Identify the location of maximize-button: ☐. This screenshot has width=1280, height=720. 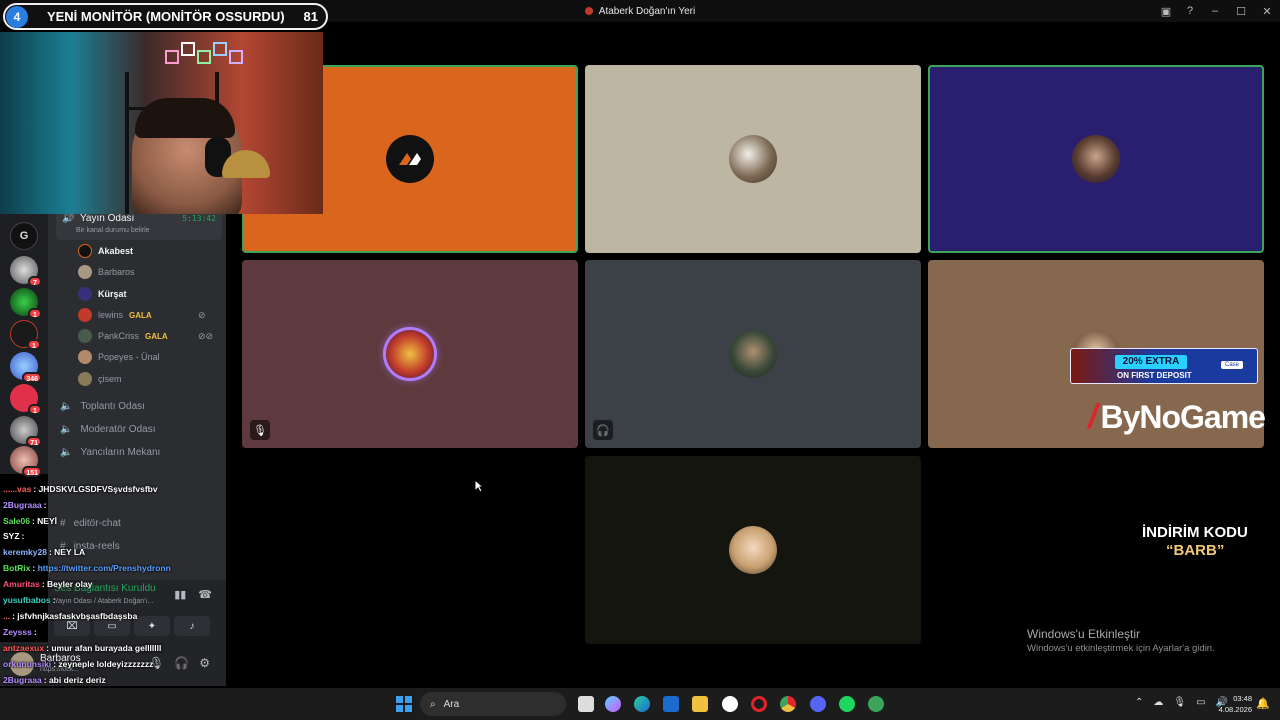
(1241, 11).